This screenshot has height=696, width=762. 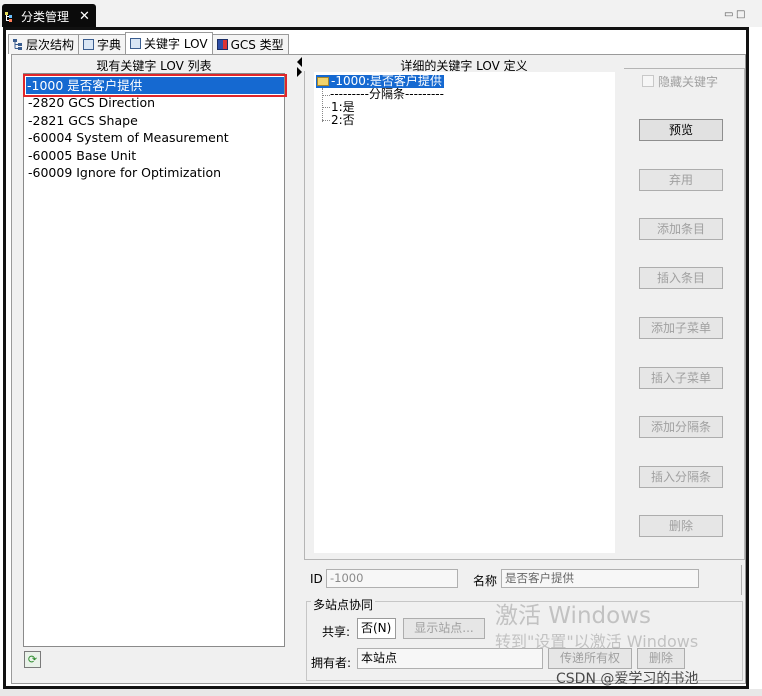 I want to click on tab-dictionary: 字典, so click(x=102, y=44).